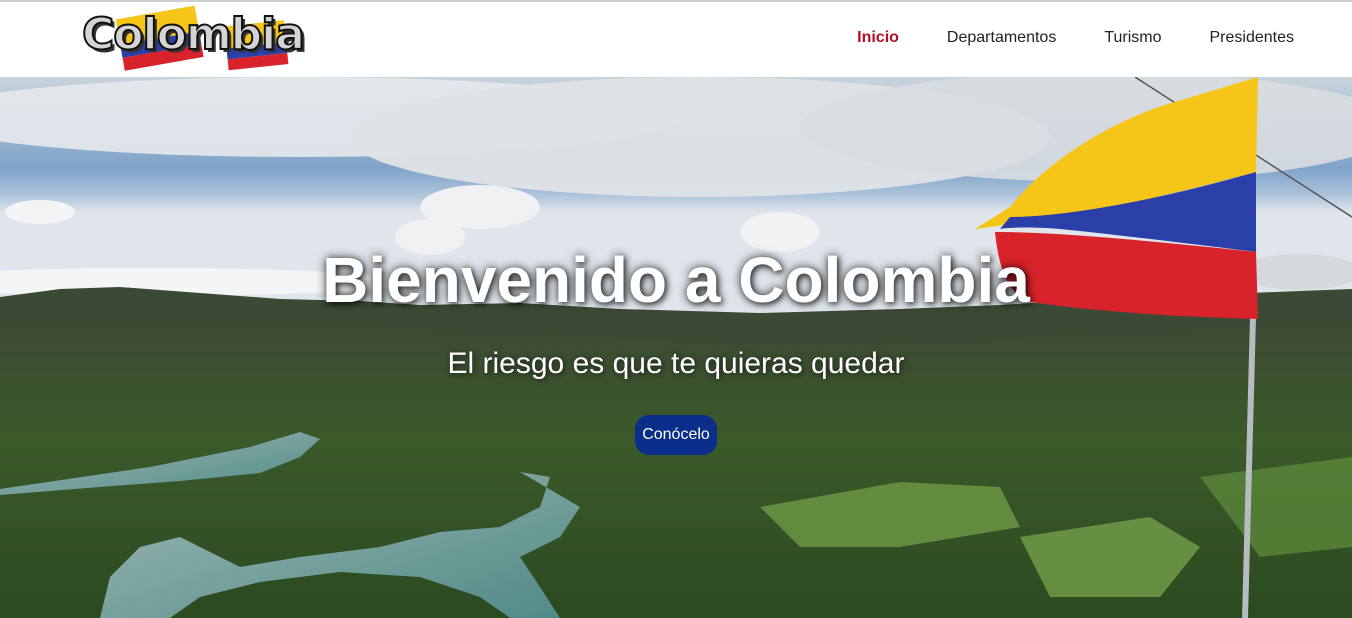 This screenshot has height=618, width=1352. Describe the element at coordinates (676, 280) in the screenshot. I see `hero-title: Bienvenido a Colombia` at that location.